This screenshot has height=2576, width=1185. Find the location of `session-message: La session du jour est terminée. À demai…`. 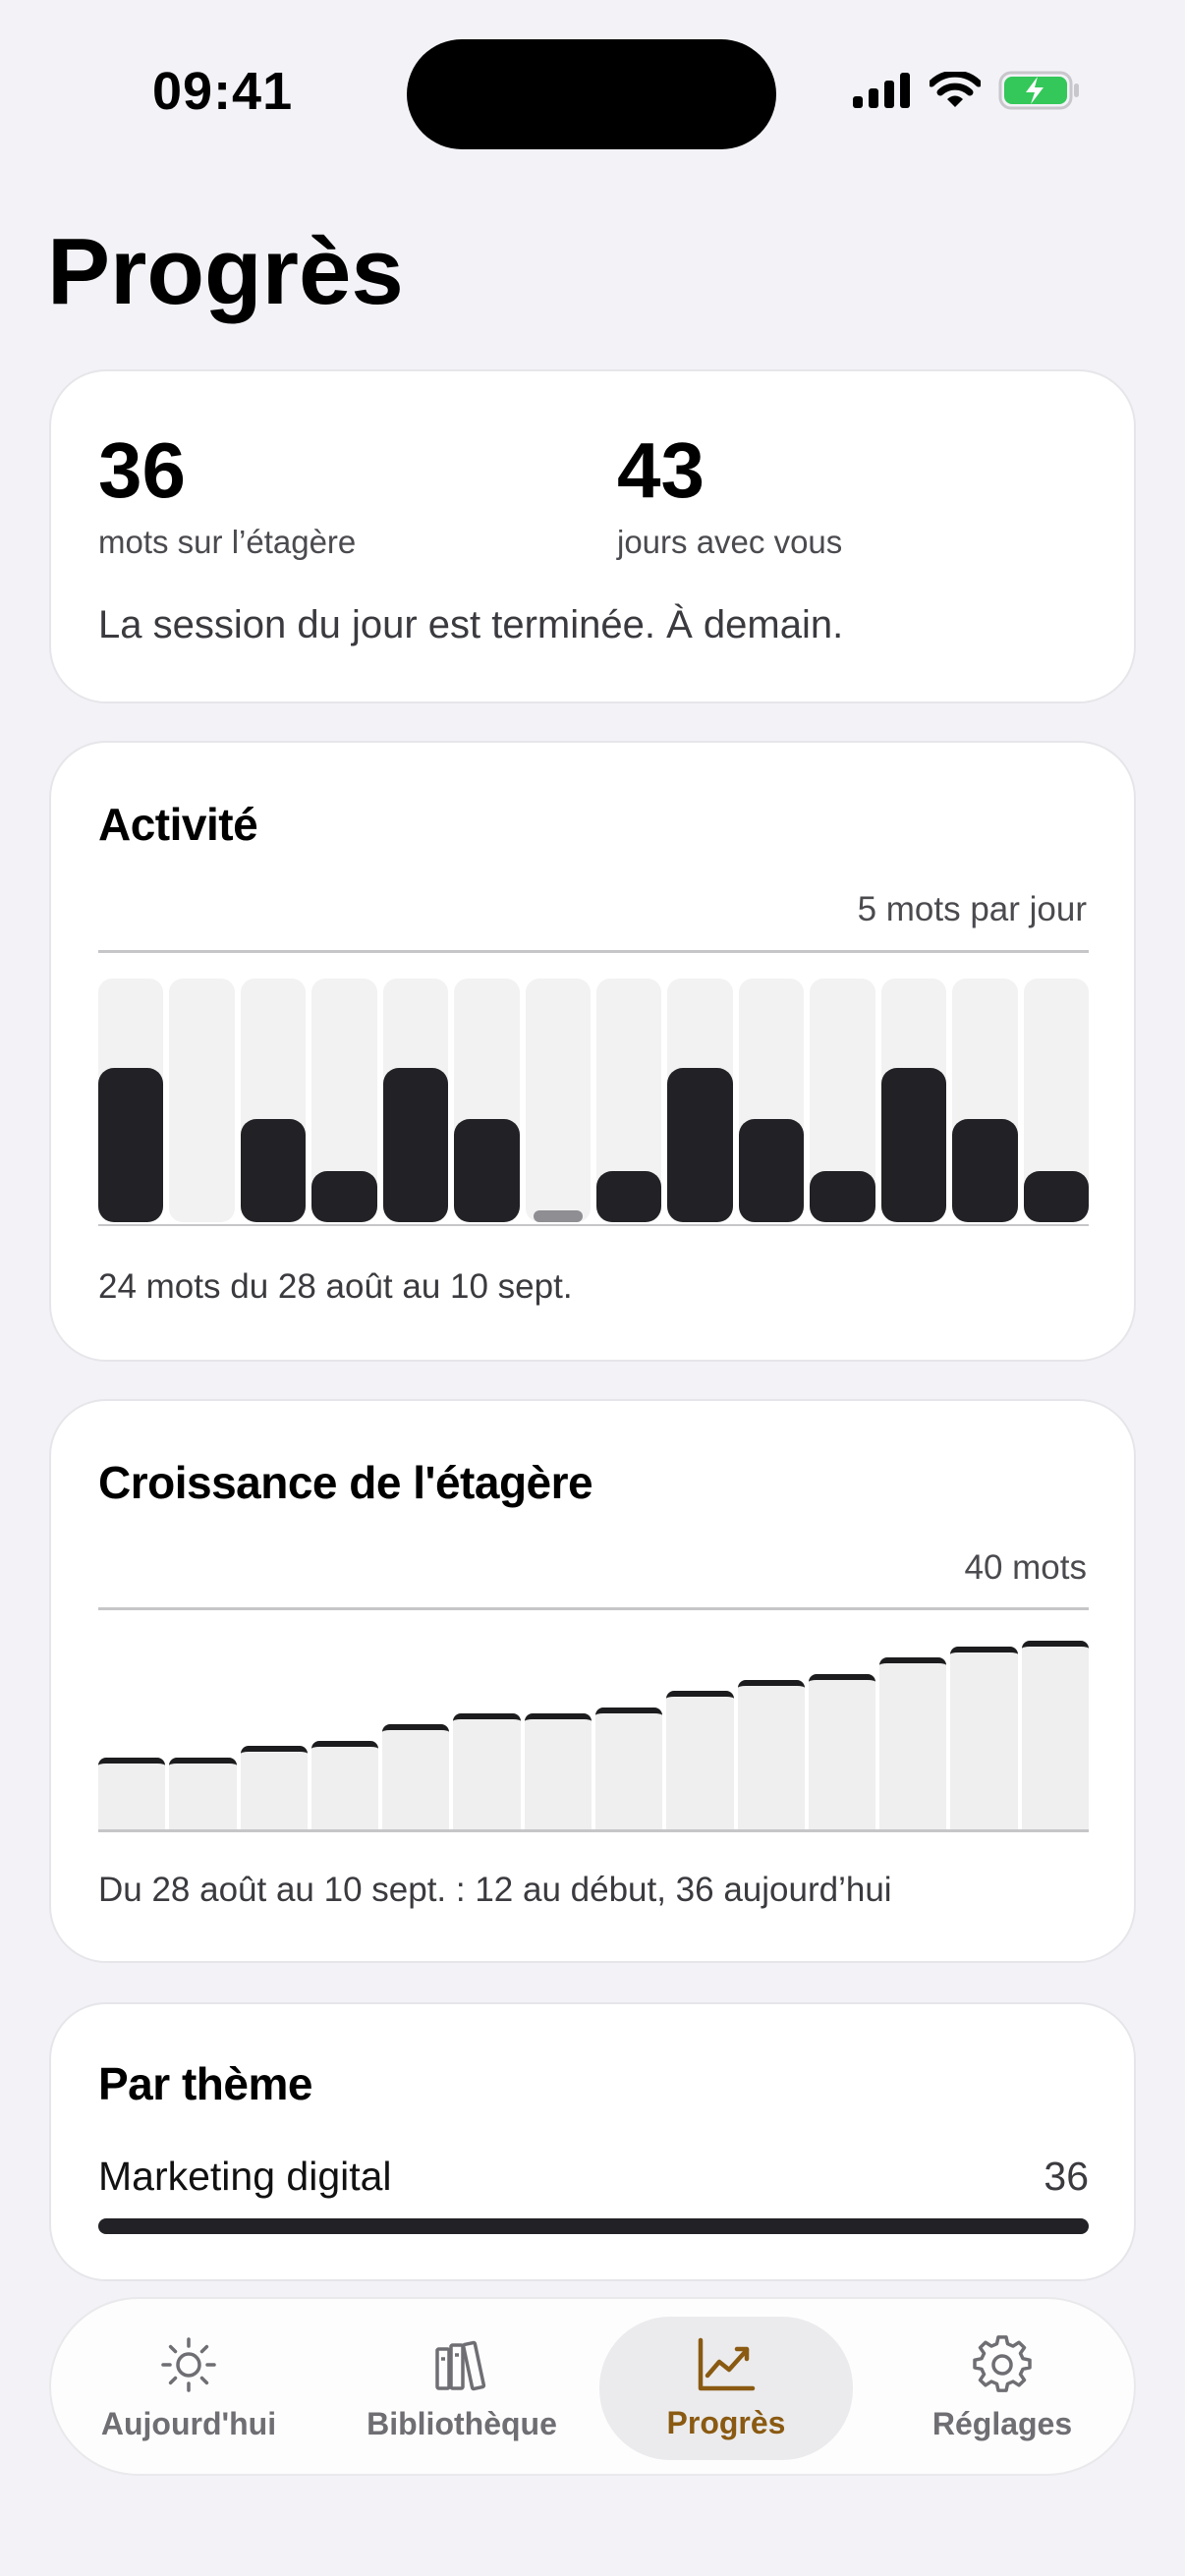

session-message: La session du jour est terminée. À demai… is located at coordinates (471, 624).